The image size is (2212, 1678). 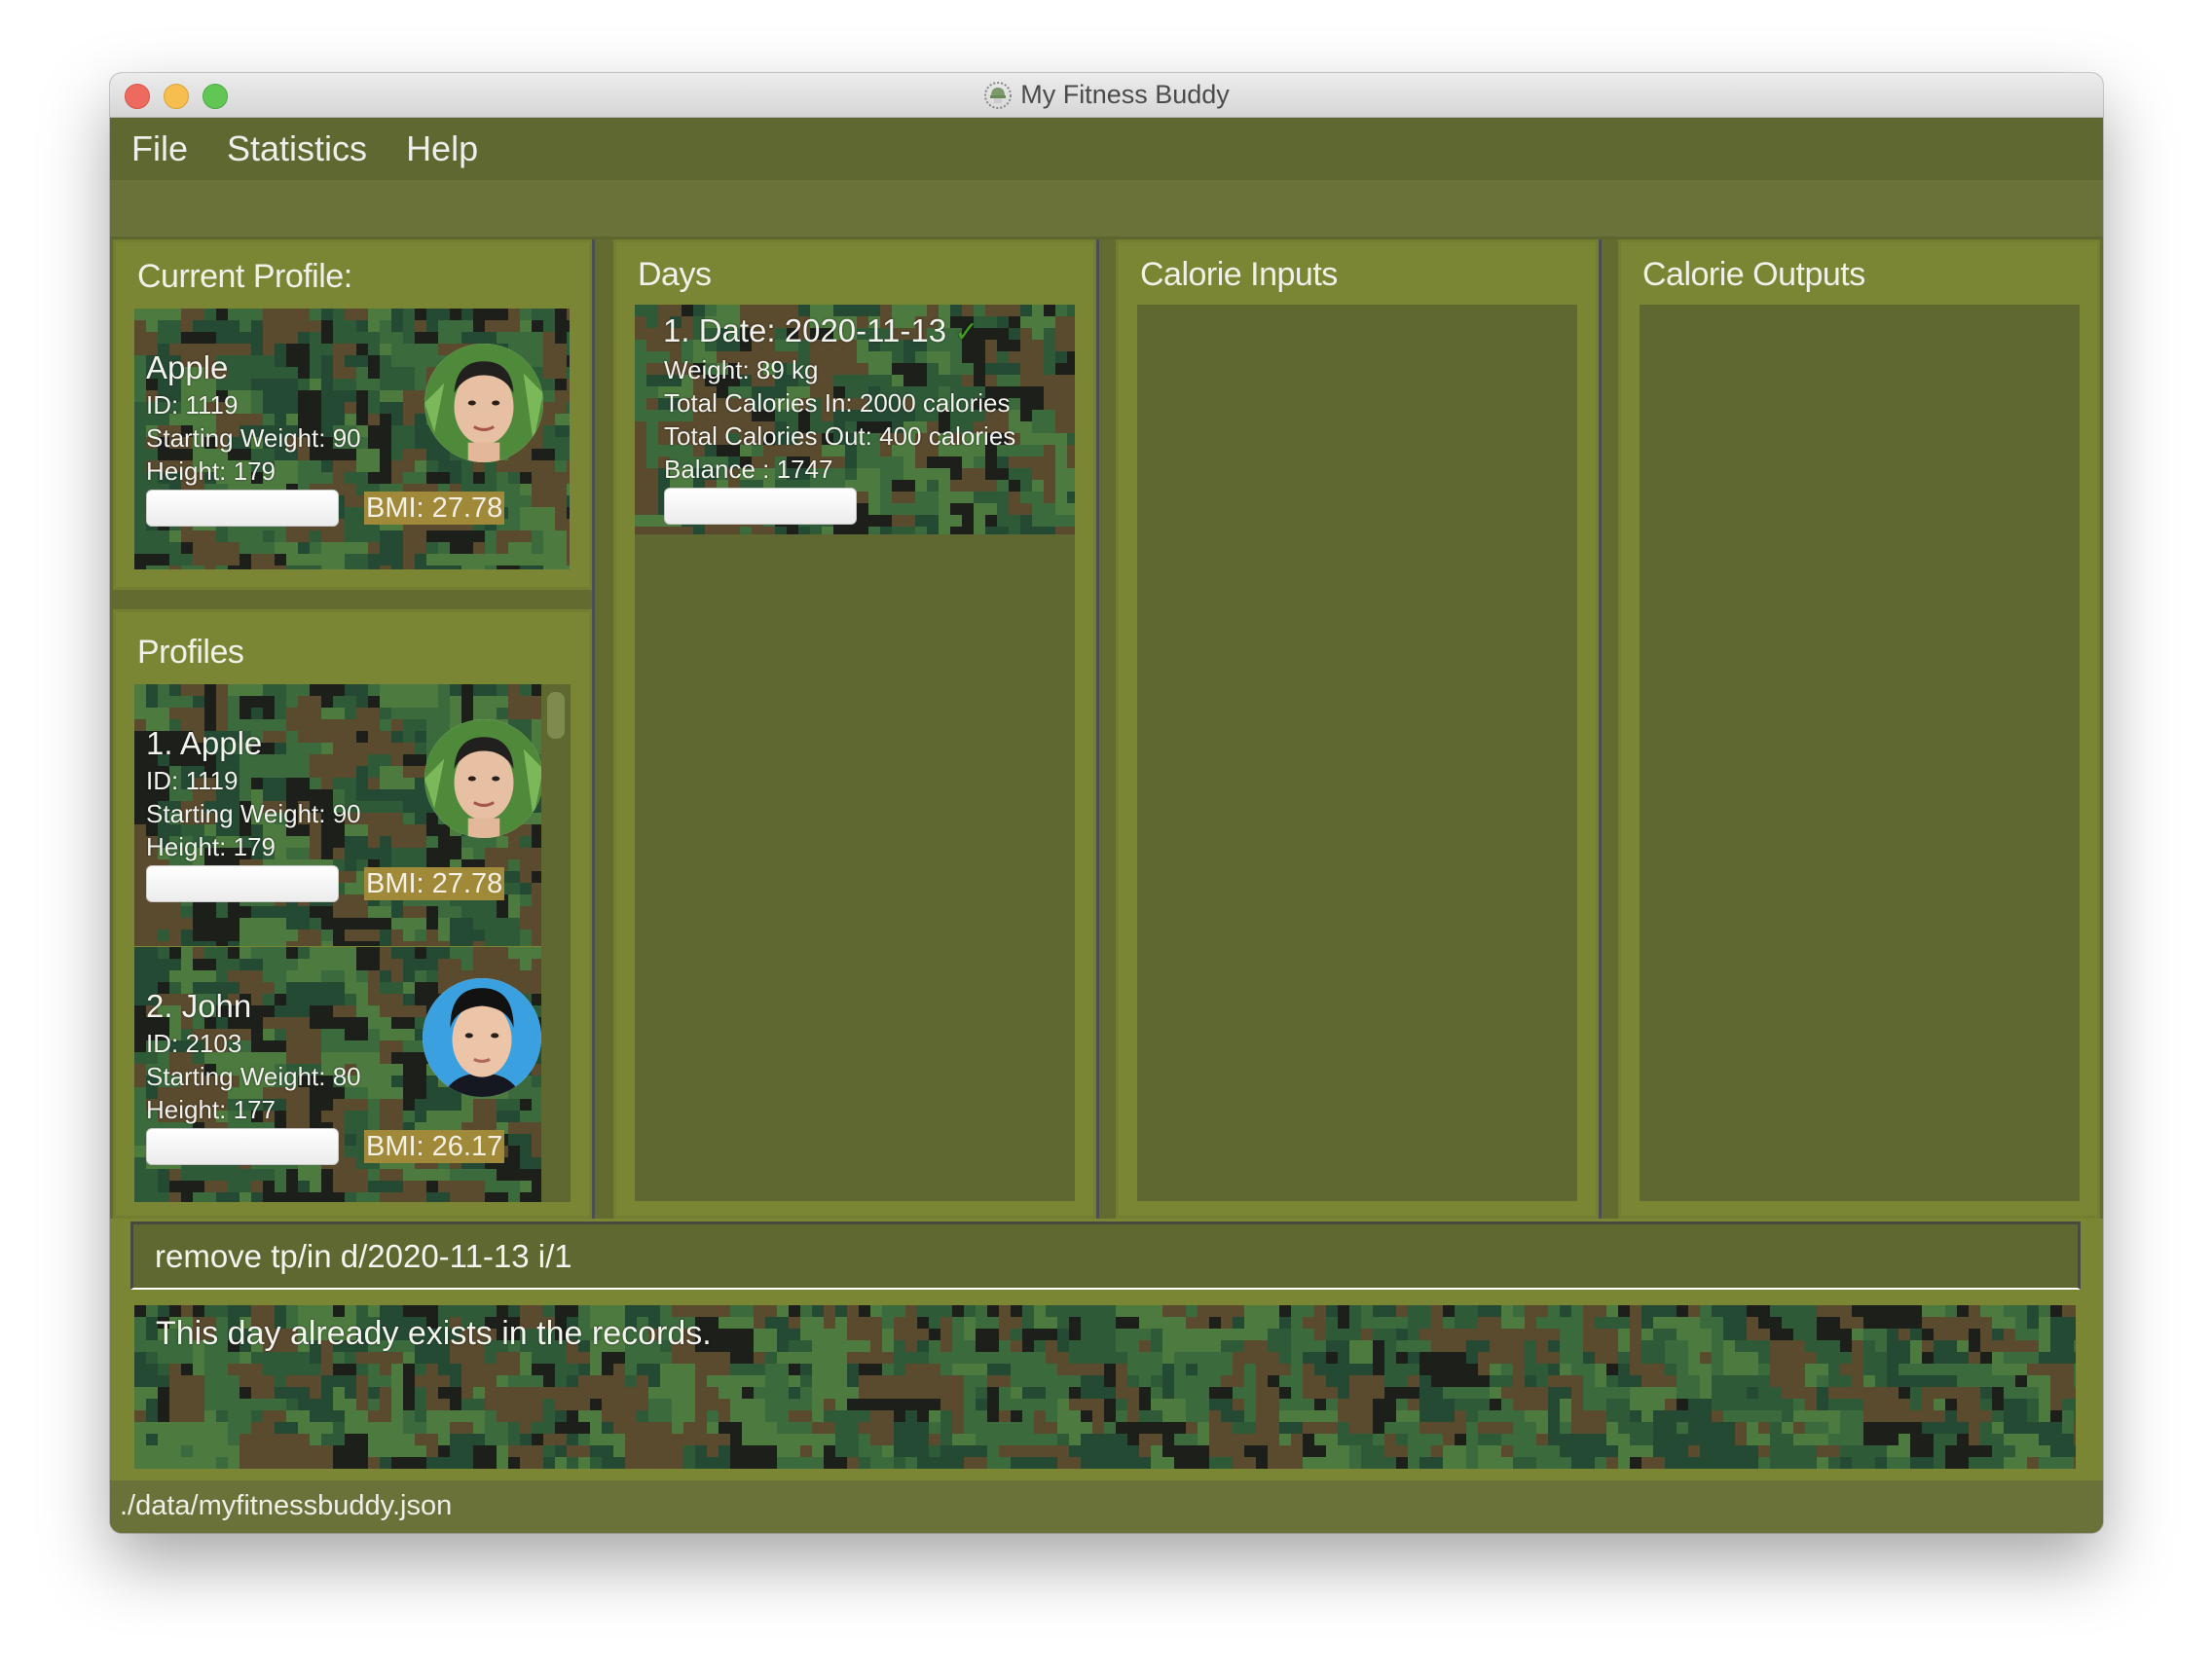 I want to click on calorie-inputs-panel: Calorie Inputs, so click(x=1357, y=729).